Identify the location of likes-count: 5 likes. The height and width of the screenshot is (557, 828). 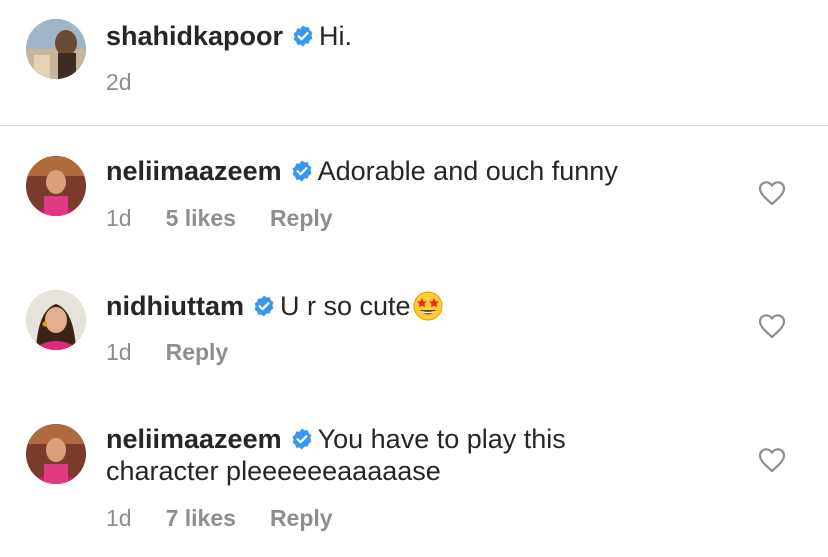
(201, 218).